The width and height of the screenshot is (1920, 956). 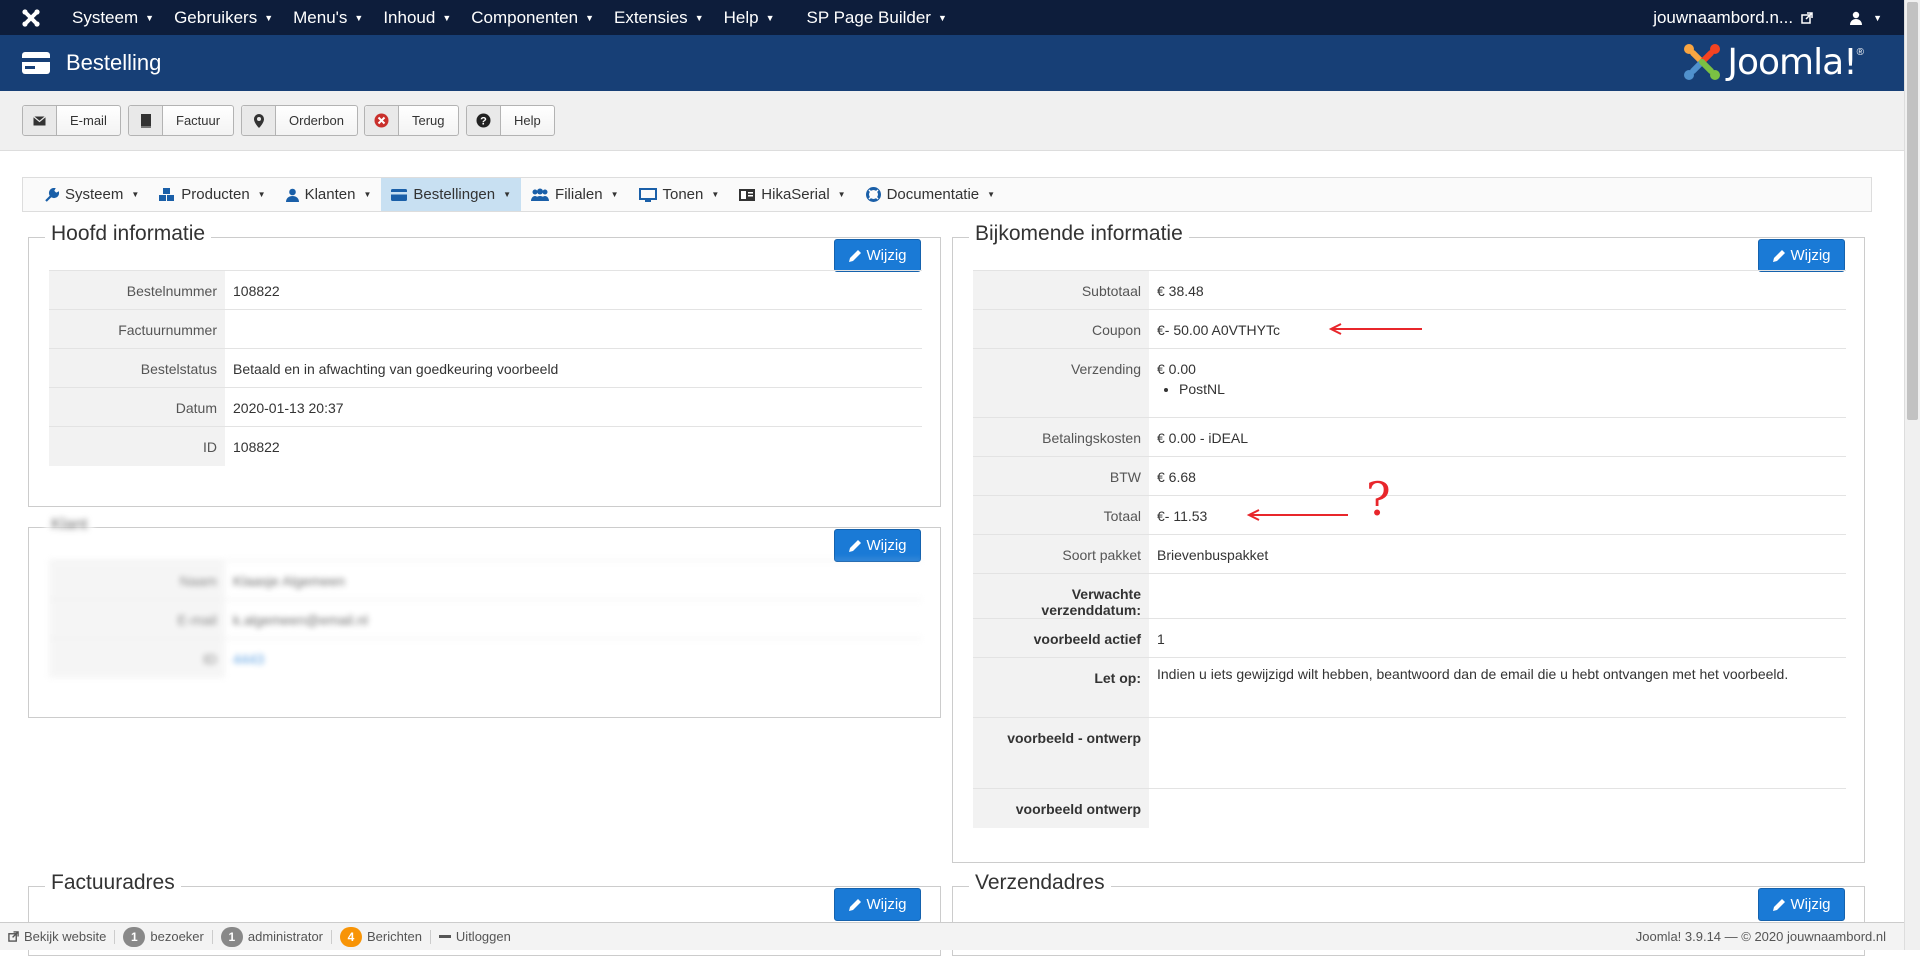 What do you see at coordinates (1801, 904) in the screenshot?
I see `edit-shipping-address-button: Wijzig` at bounding box center [1801, 904].